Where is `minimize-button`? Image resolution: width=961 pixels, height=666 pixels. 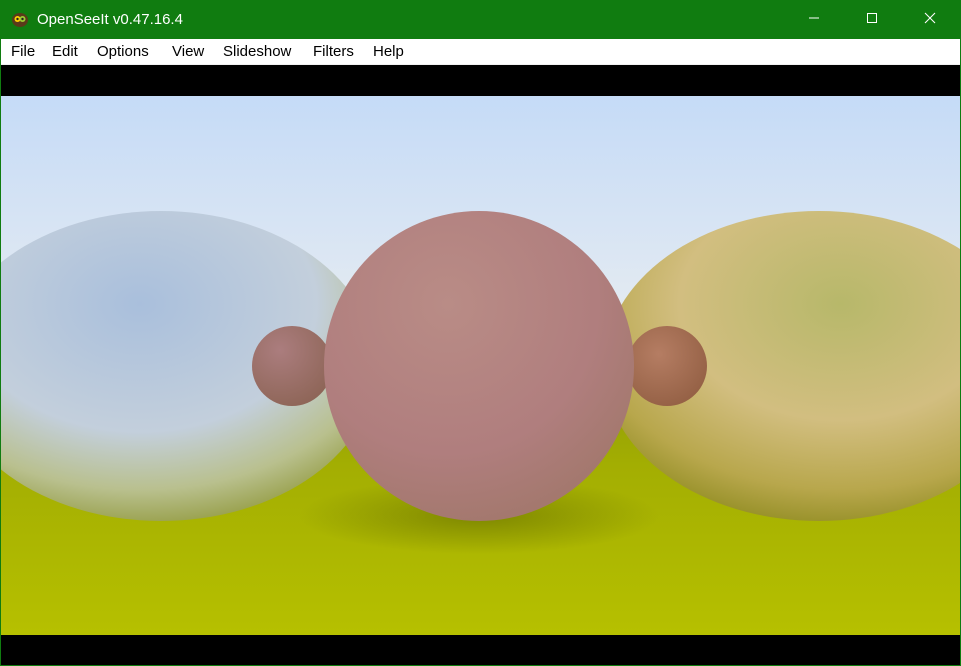
minimize-button is located at coordinates (814, 20).